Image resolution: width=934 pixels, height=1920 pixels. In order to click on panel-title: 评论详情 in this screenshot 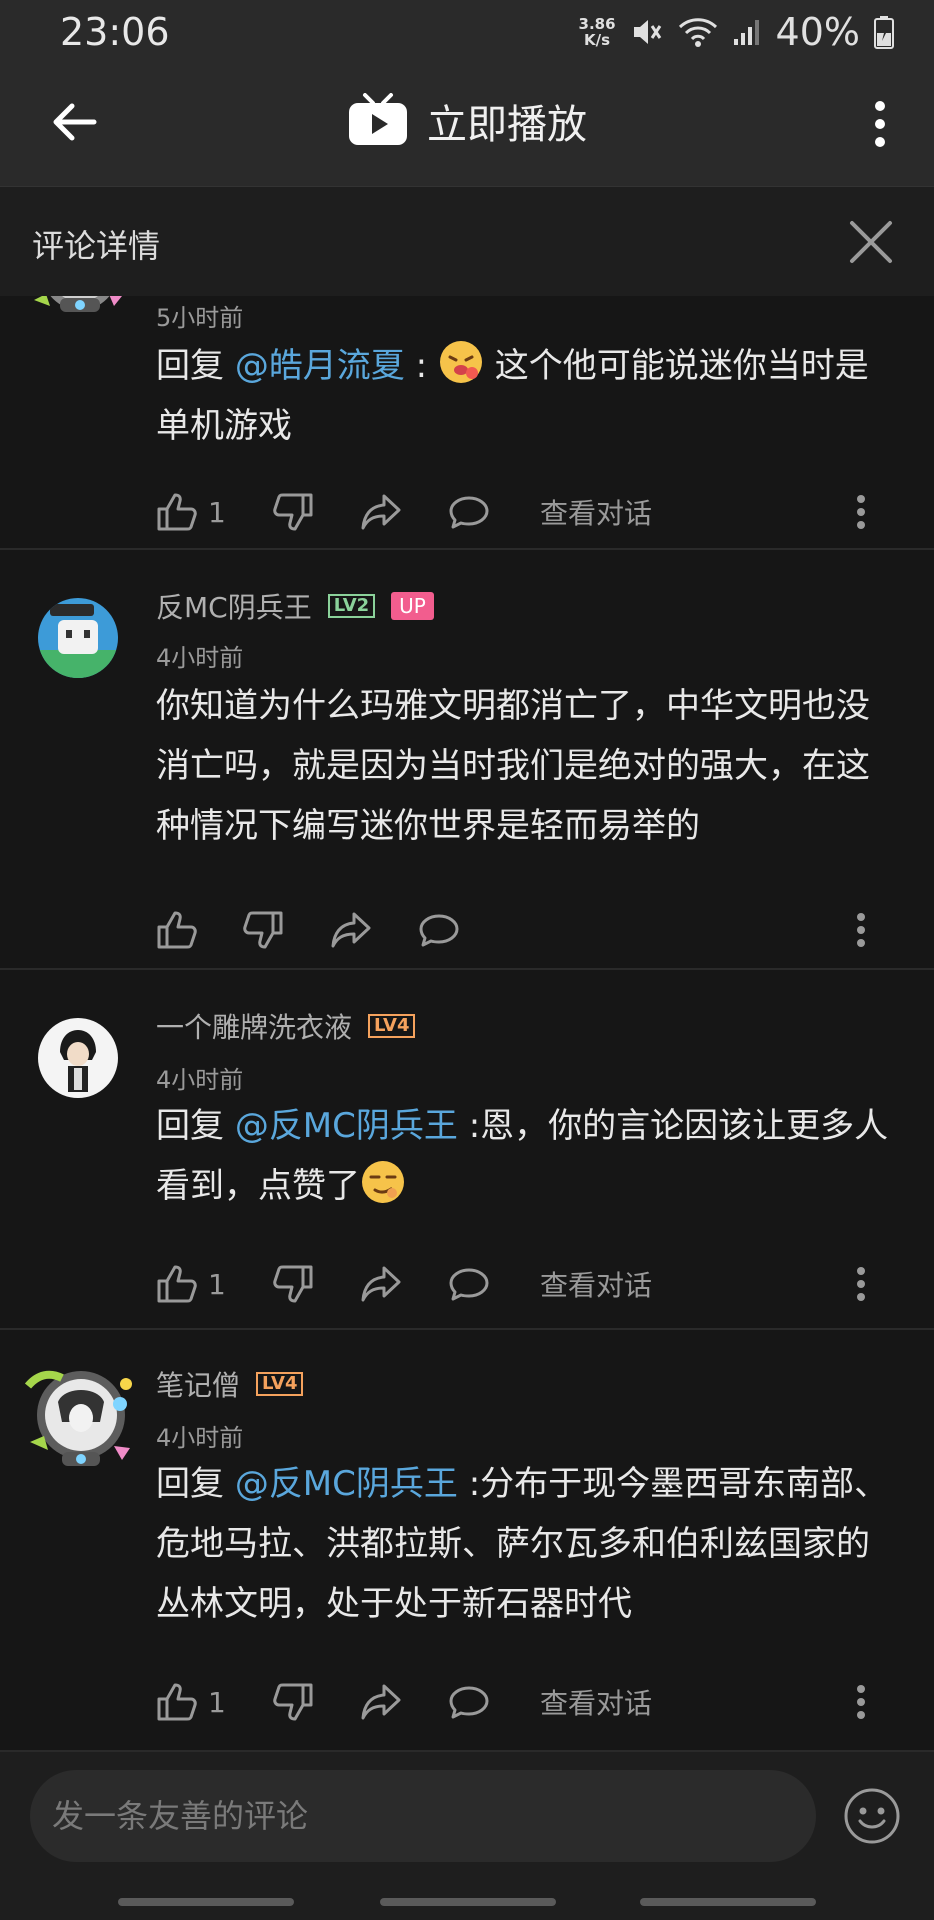, I will do `click(96, 246)`.